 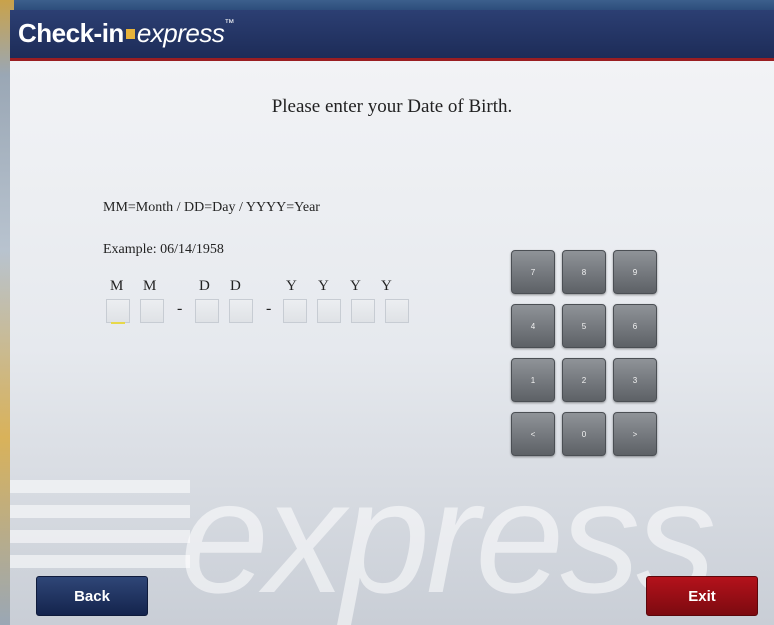 I want to click on brand-main-text: Check-in, so click(x=71, y=33).